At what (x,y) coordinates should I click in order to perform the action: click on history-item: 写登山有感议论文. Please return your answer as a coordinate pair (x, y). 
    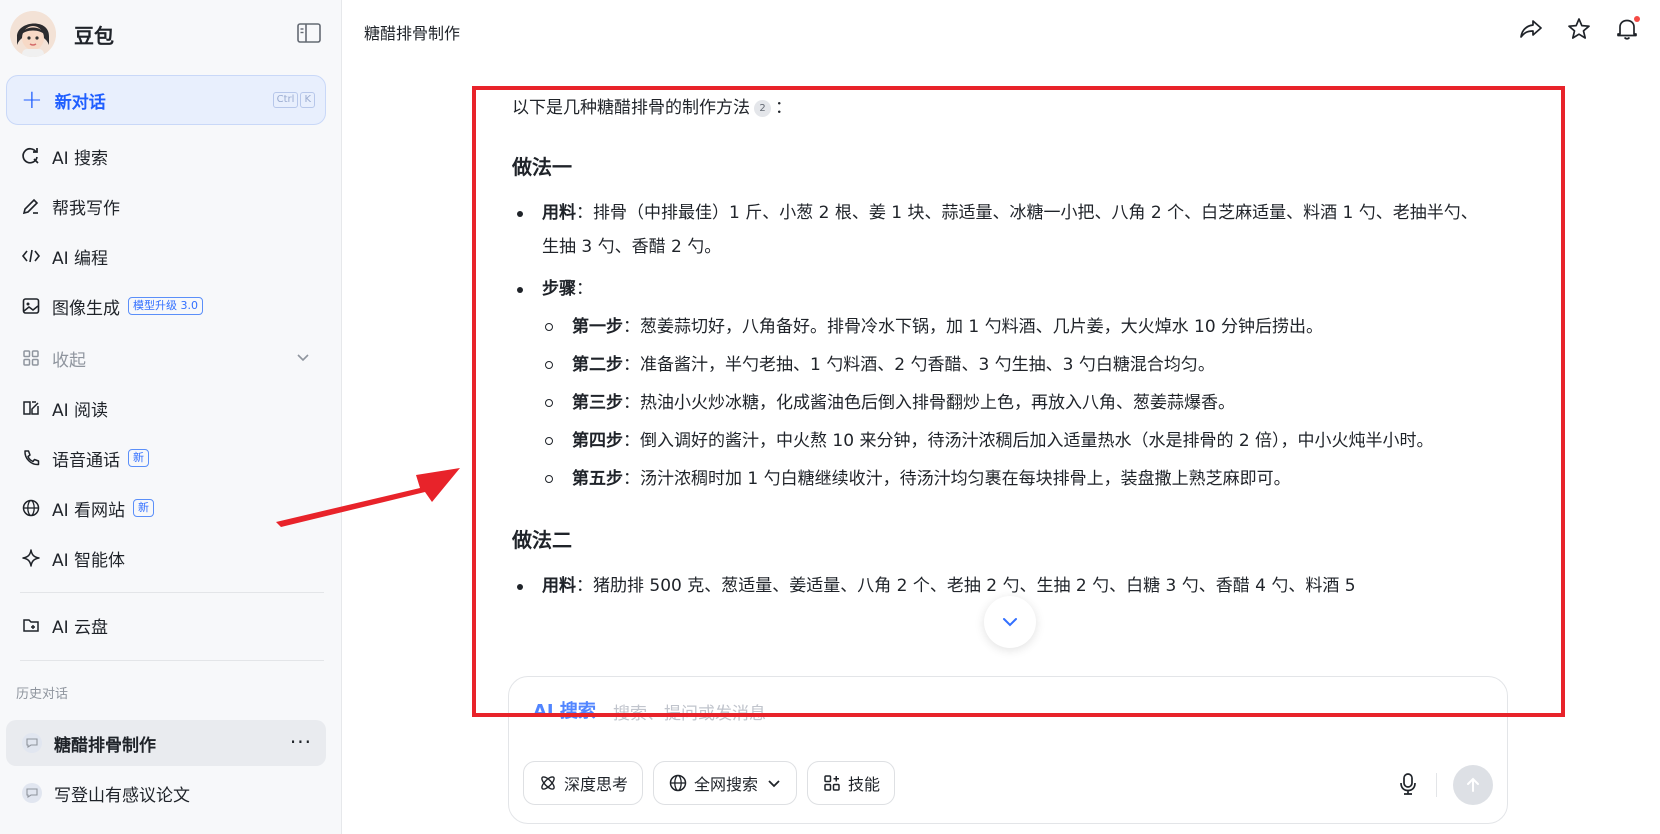
    Looking at the image, I should click on (166, 793).